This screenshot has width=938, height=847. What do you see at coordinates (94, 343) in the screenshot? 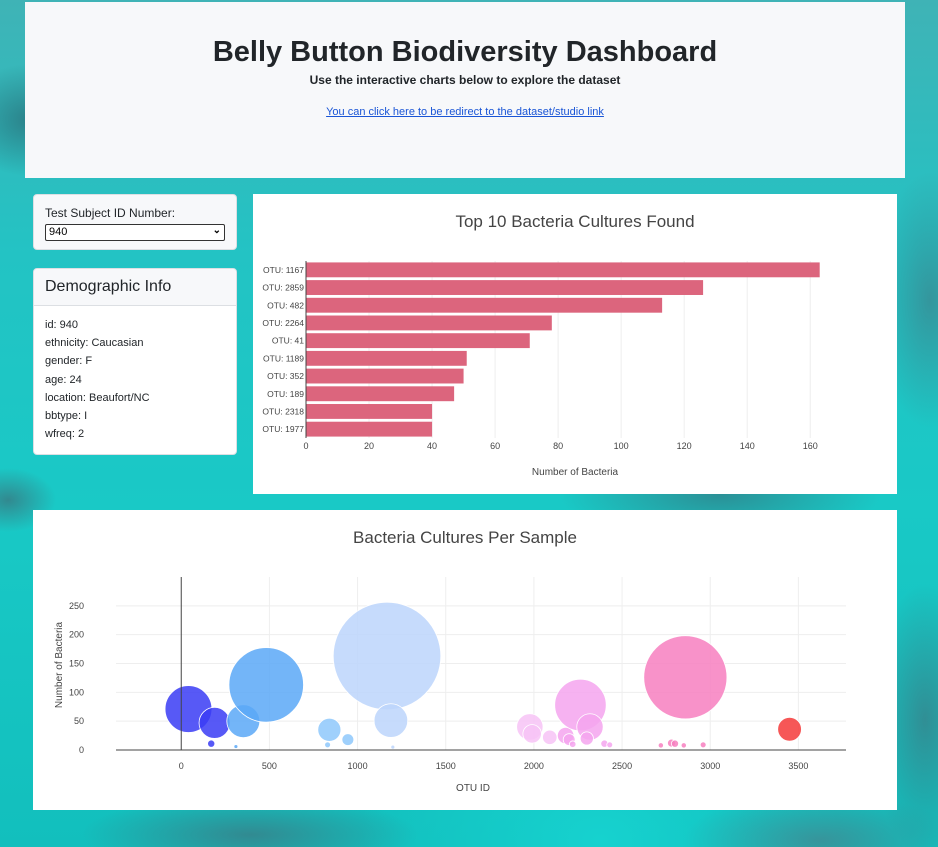
I see `demographic-ethnicity: ethnicity: Caucasian` at bounding box center [94, 343].